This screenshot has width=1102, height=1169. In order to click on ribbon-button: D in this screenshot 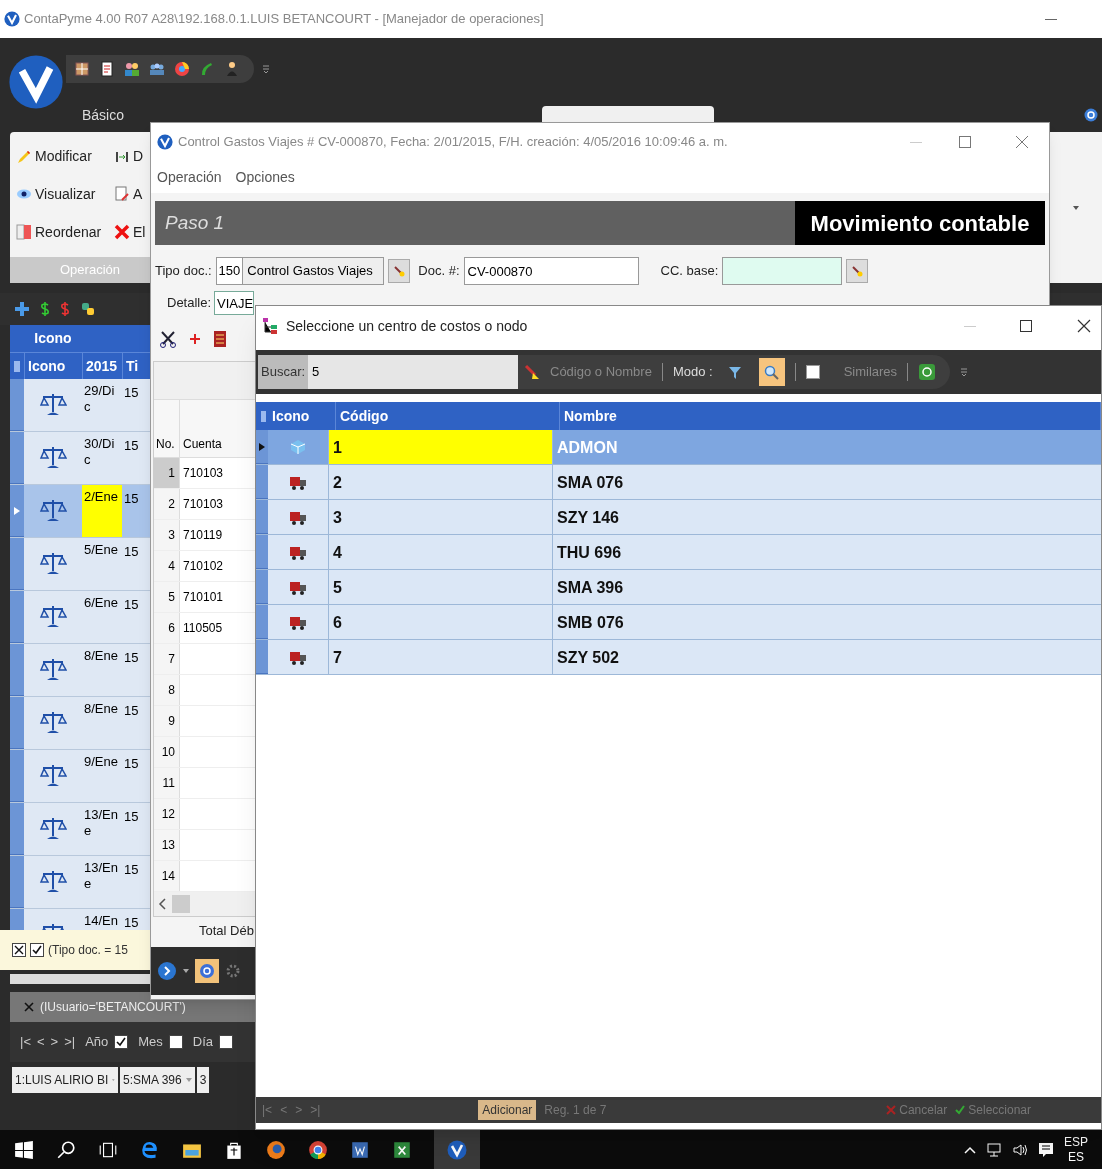, I will do `click(129, 157)`.